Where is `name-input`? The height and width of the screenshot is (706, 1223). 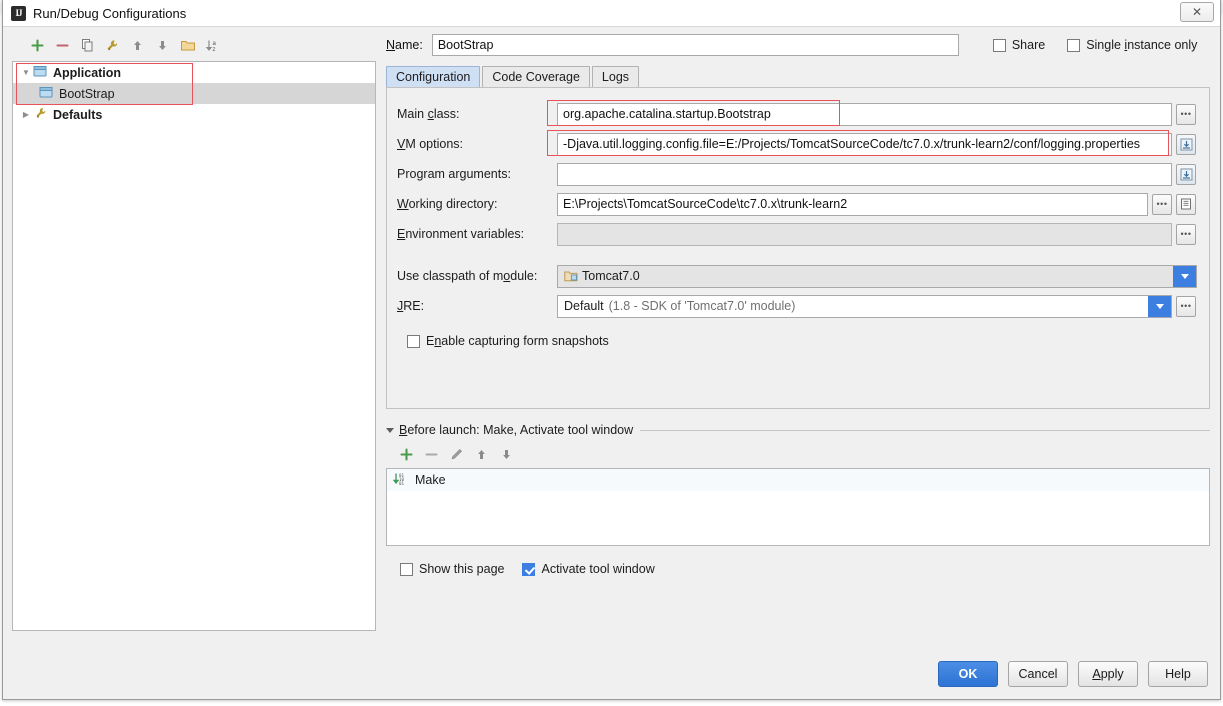 name-input is located at coordinates (695, 45).